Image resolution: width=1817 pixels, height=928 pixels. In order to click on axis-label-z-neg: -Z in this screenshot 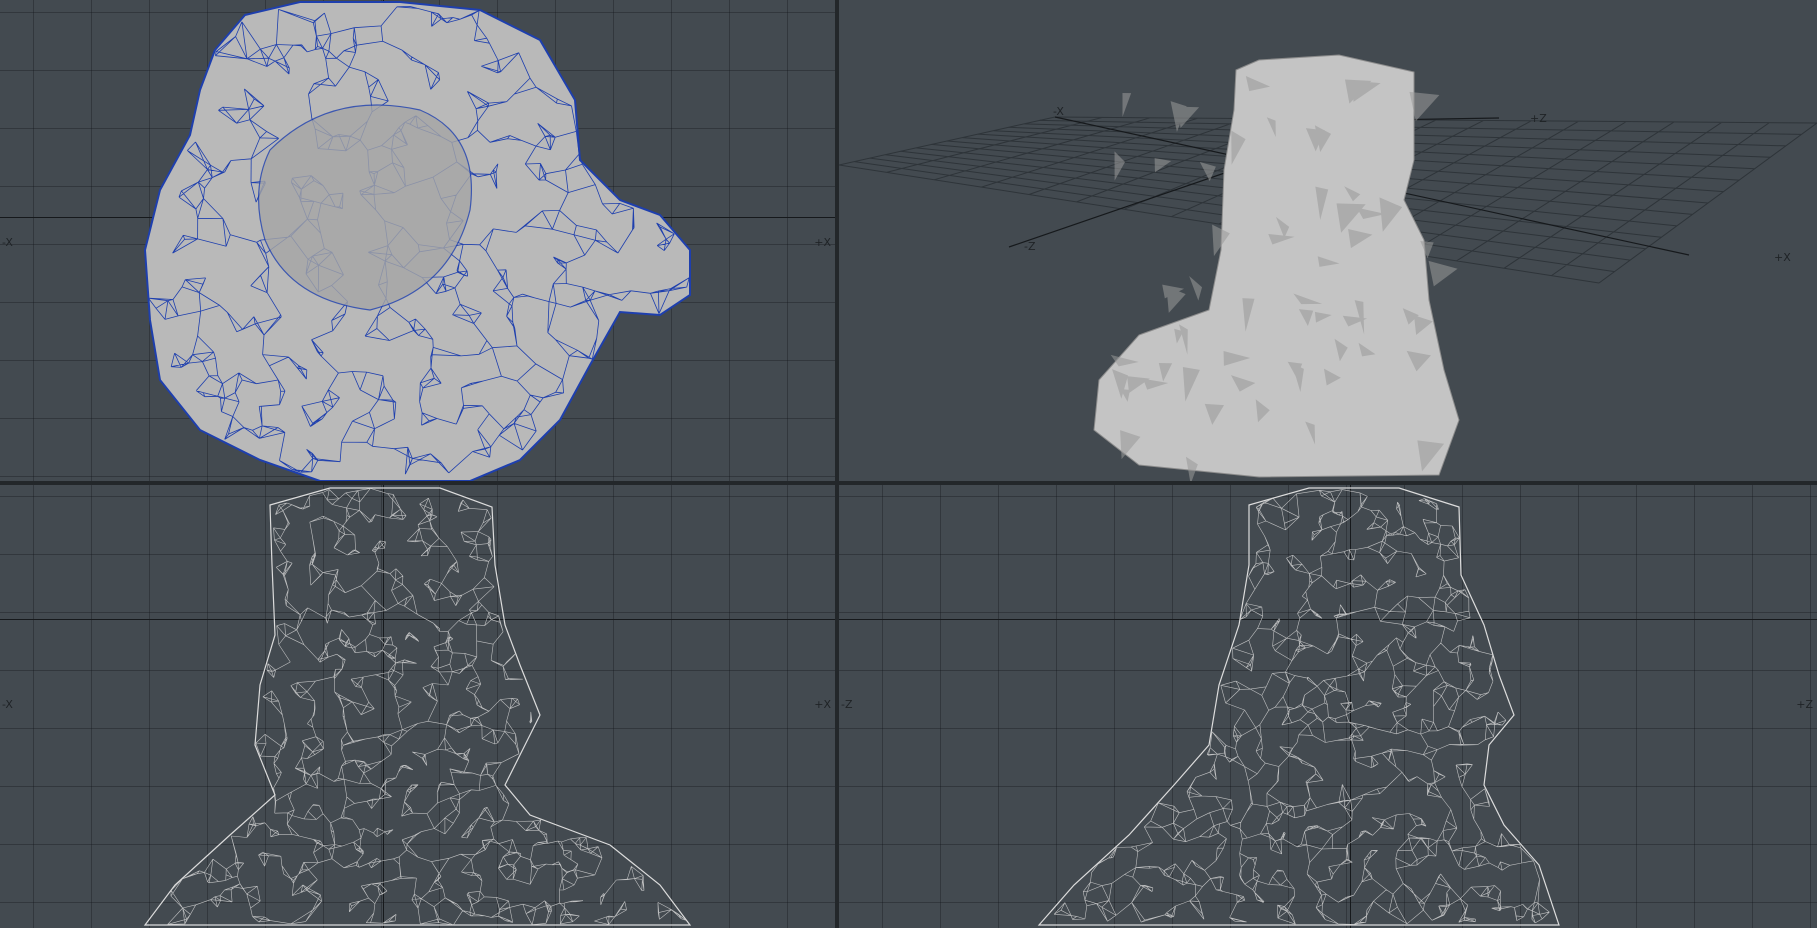, I will do `click(1030, 246)`.